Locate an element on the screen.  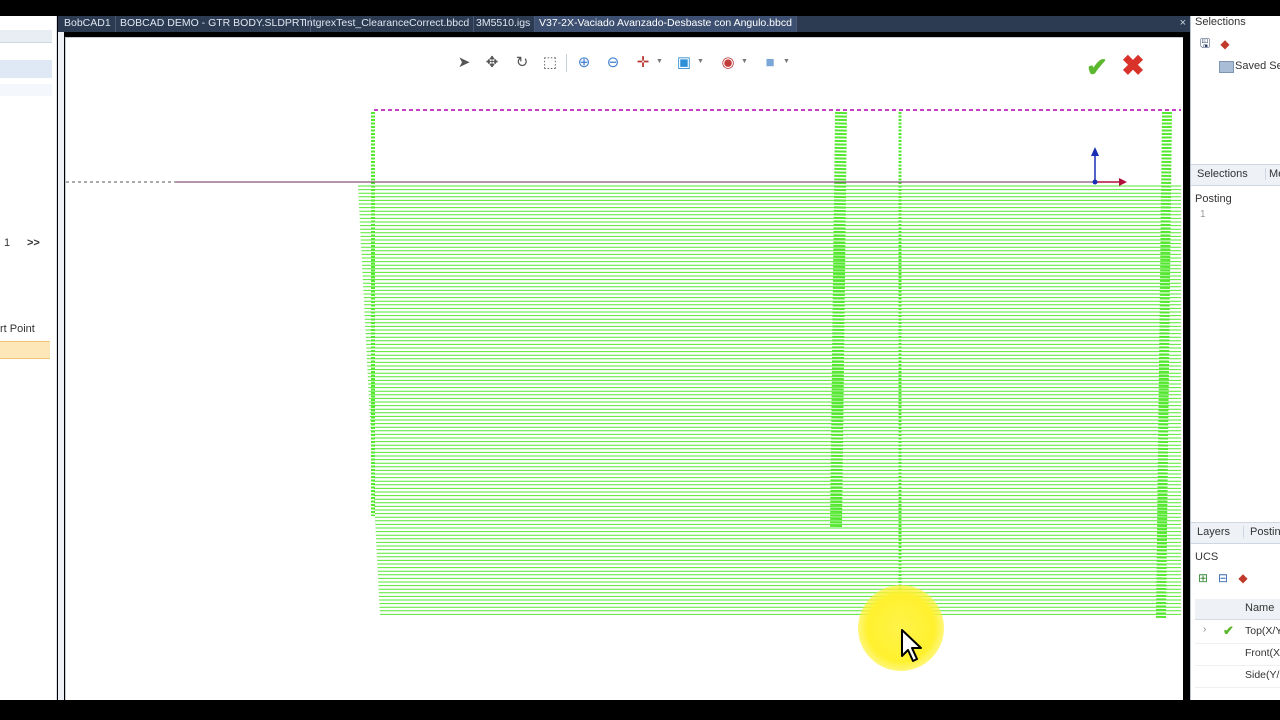
bottom-panel-tabs: Layers Posting is located at coordinates (1235, 533).